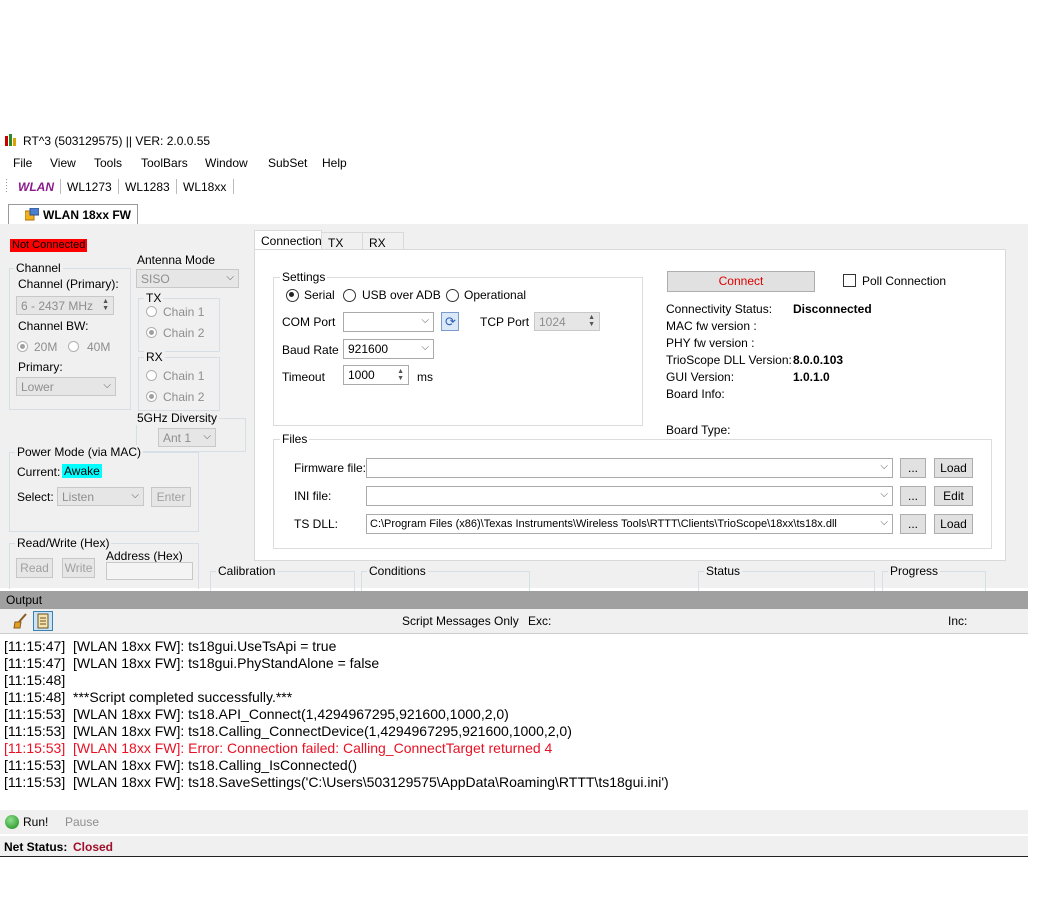 The width and height of the screenshot is (1064, 920). Describe the element at coordinates (460, 621) in the screenshot. I see `script-messages-only-label: Script Messages Only` at that location.